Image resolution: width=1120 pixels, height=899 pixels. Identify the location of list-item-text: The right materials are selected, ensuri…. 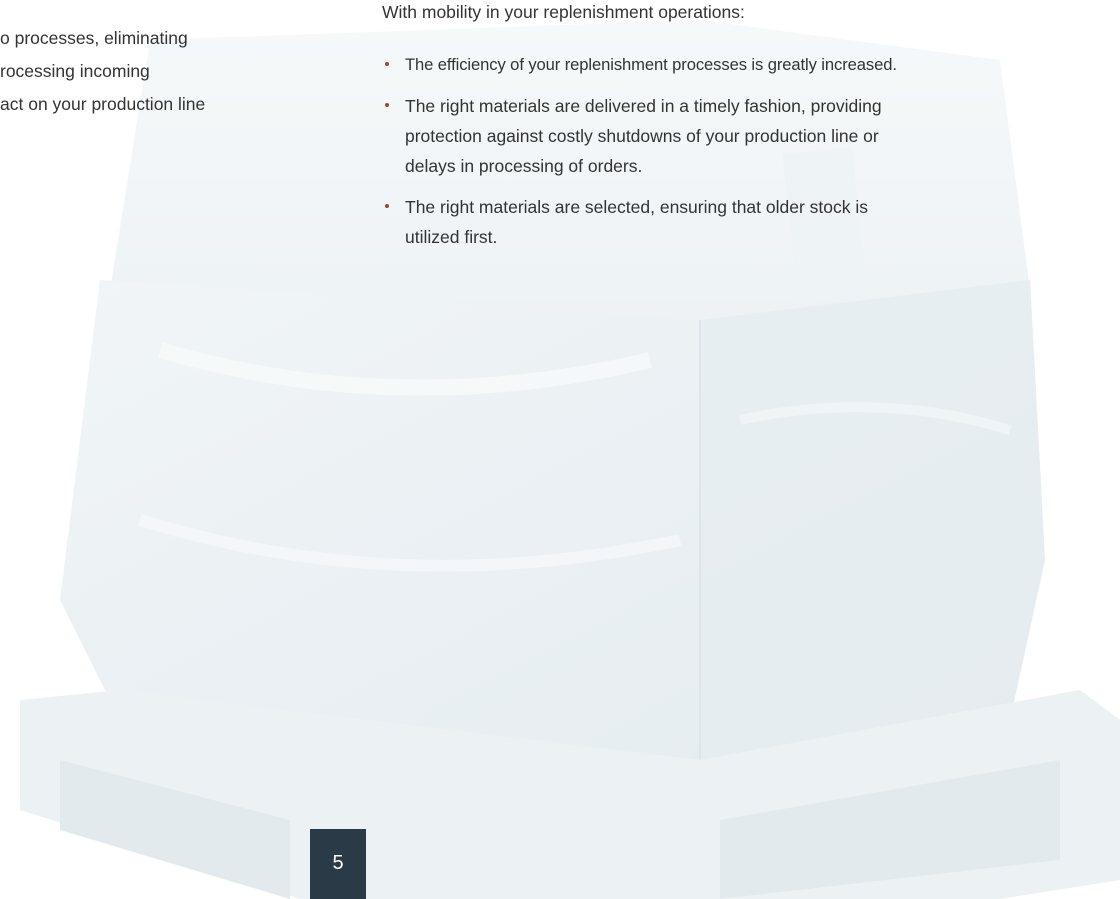
(636, 207).